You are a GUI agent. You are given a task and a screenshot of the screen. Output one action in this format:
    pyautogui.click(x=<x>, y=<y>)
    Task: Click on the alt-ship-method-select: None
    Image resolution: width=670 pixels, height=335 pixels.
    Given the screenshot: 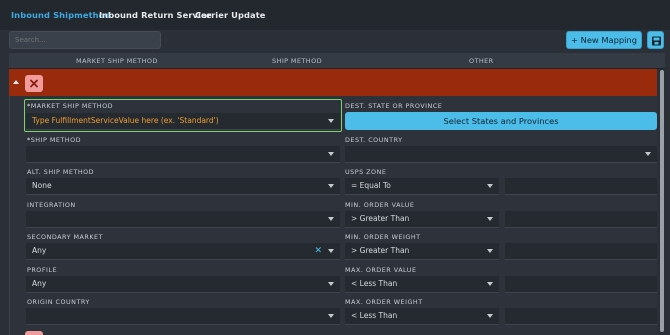 What is the action you would take?
    pyautogui.click(x=183, y=186)
    